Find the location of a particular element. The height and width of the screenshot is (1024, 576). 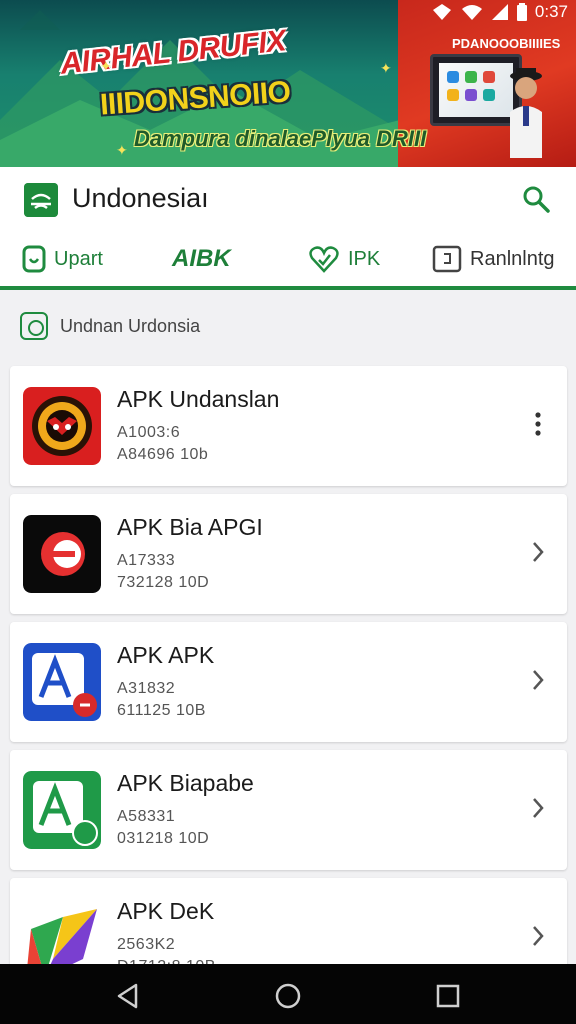

app-meta-primary: A31832 is located at coordinates (146, 688).